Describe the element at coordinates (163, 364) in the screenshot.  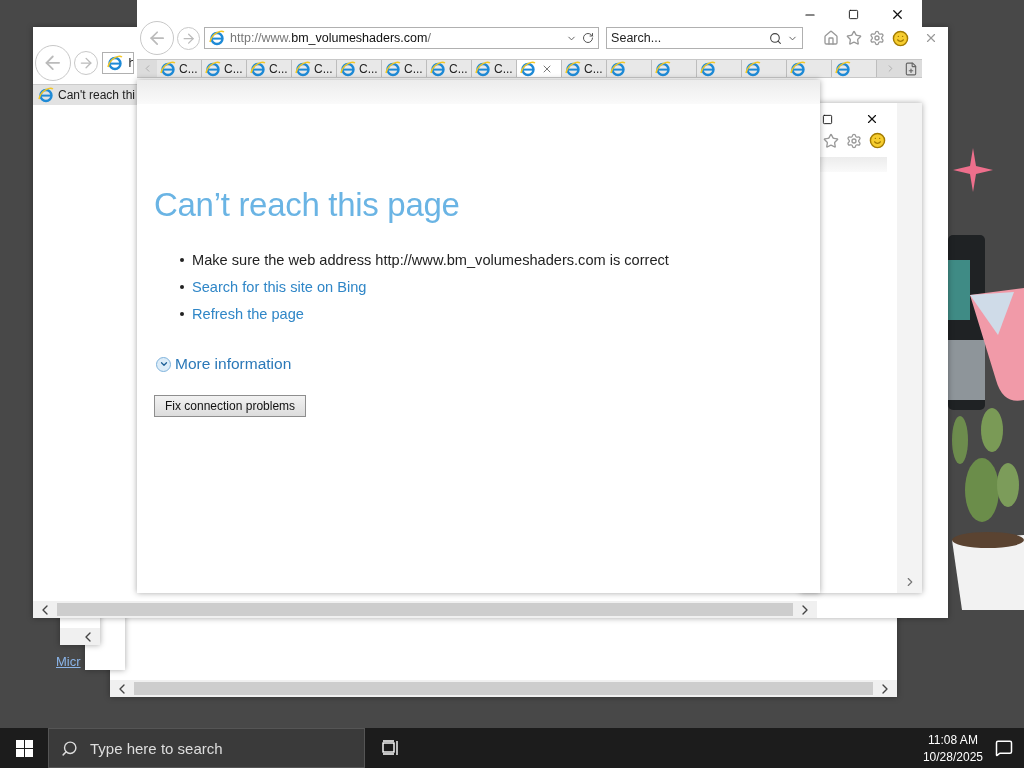
I see `expand-icon` at that location.